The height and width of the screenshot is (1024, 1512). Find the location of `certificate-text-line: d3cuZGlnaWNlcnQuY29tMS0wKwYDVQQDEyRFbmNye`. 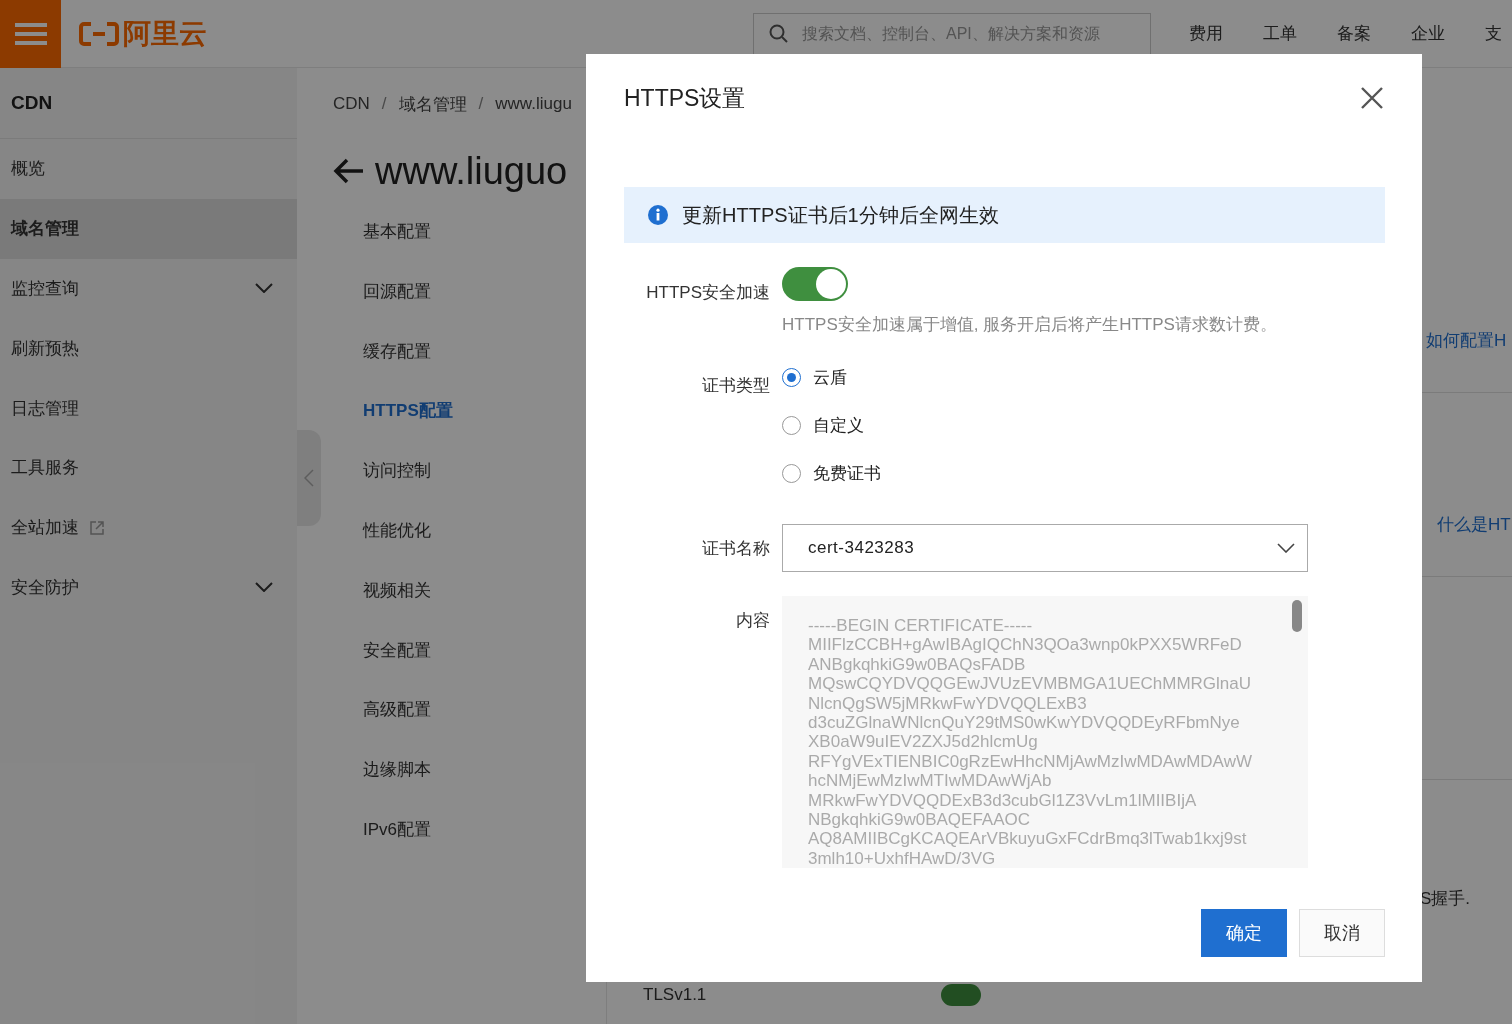

certificate-text-line: d3cuZGlnaWNlcnQuY29tMS0wKwYDVQQDEyRFbmNye is located at coordinates (1024, 723).